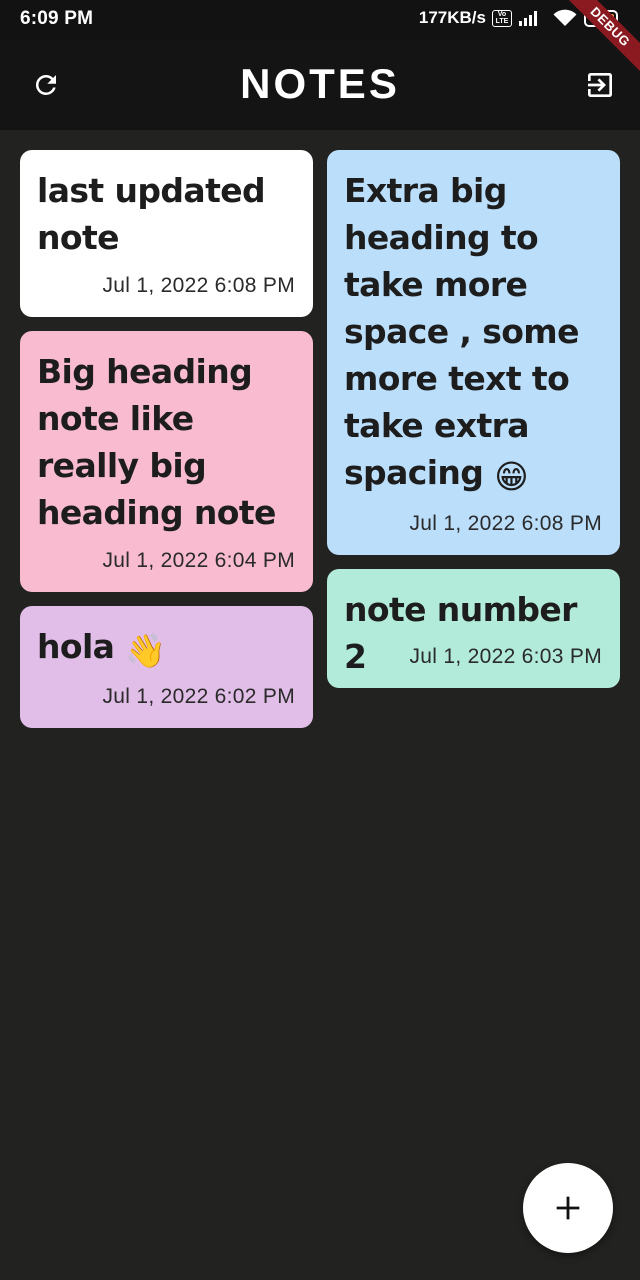 The width and height of the screenshot is (640, 1280). Describe the element at coordinates (57, 18) in the screenshot. I see `status-time: 6:09 PM` at that location.